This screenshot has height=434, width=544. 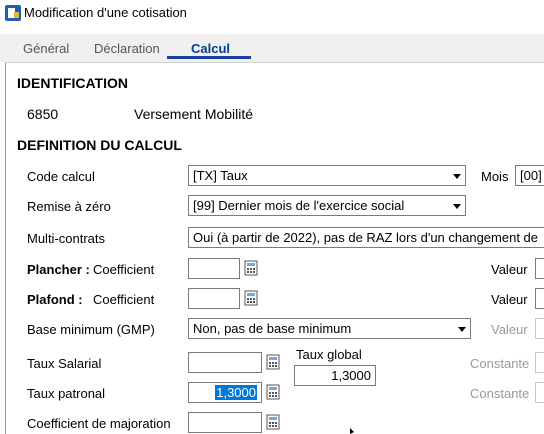 What do you see at coordinates (214, 298) in the screenshot?
I see `plafond-coef-input` at bounding box center [214, 298].